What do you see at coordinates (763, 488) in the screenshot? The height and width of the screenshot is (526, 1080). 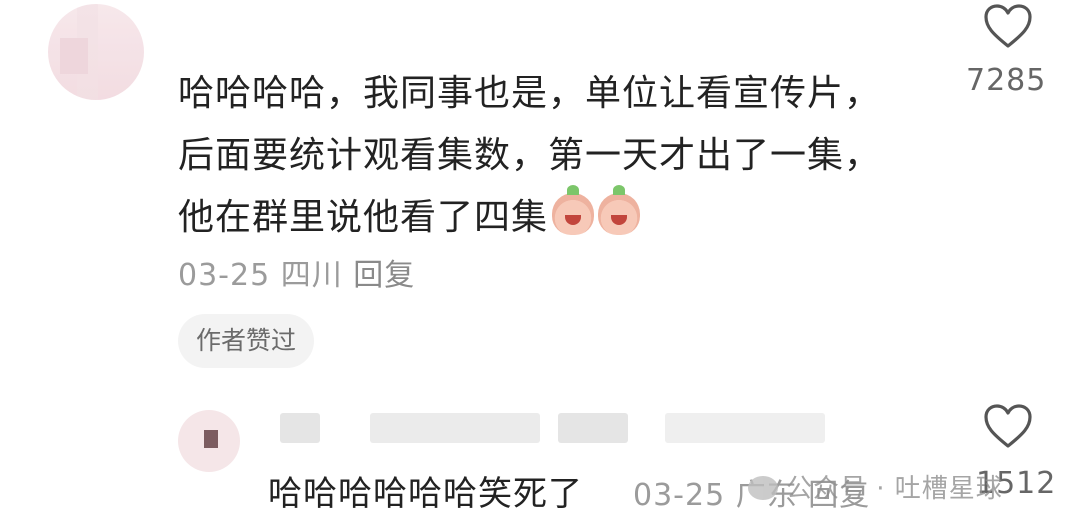 I see `wechat-logo-icon` at bounding box center [763, 488].